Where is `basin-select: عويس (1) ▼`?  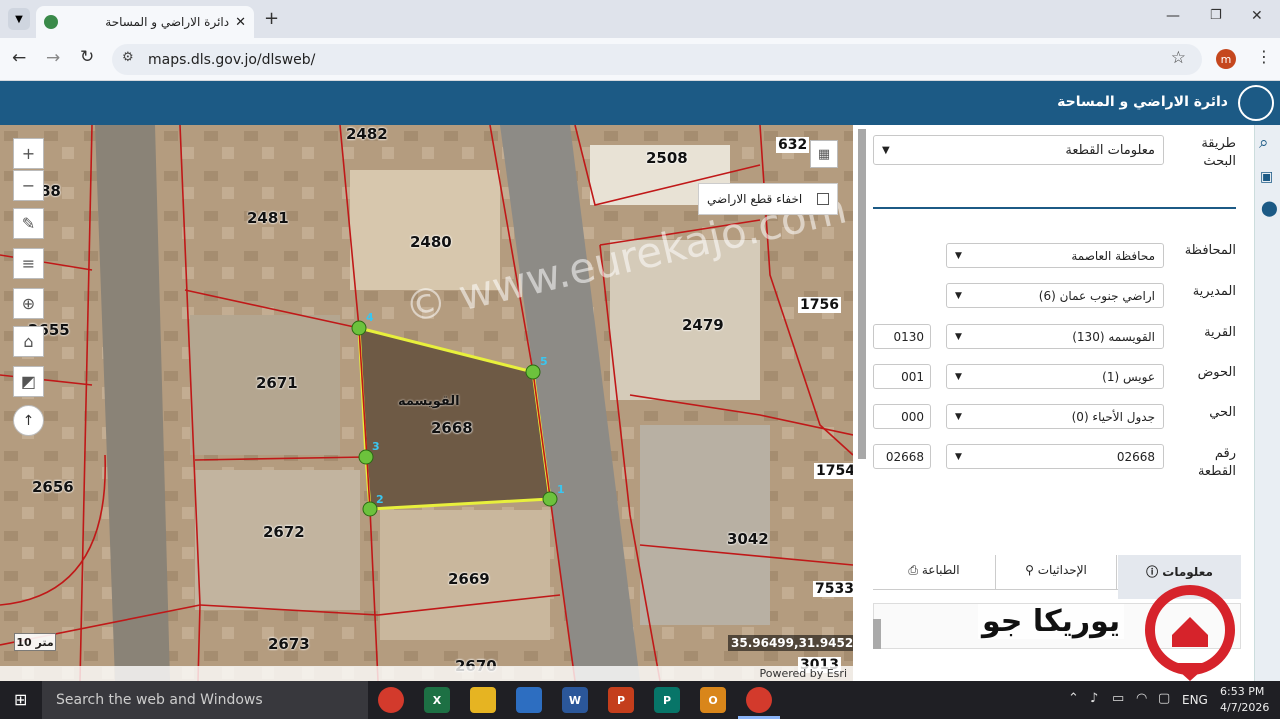 basin-select: عويس (1) ▼ is located at coordinates (1055, 376).